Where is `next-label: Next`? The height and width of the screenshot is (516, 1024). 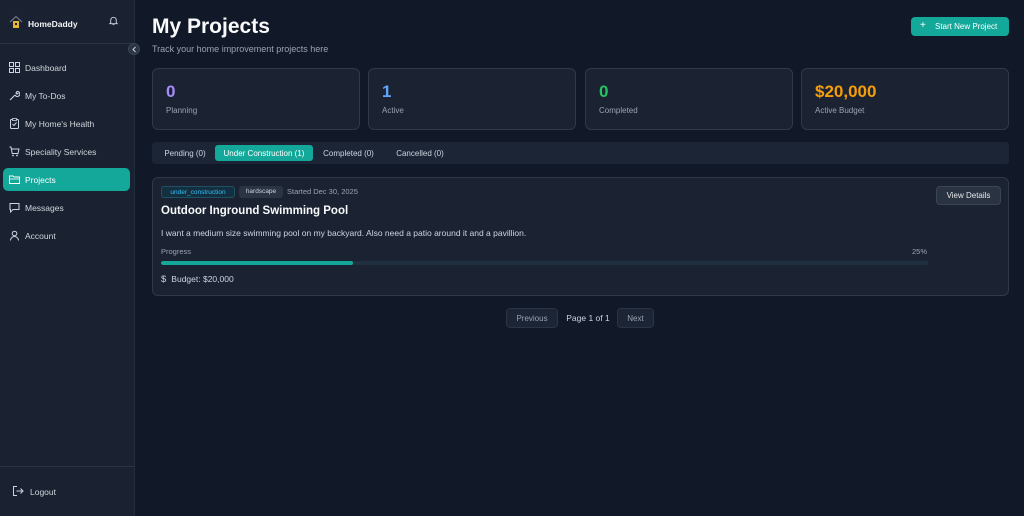 next-label: Next is located at coordinates (635, 318).